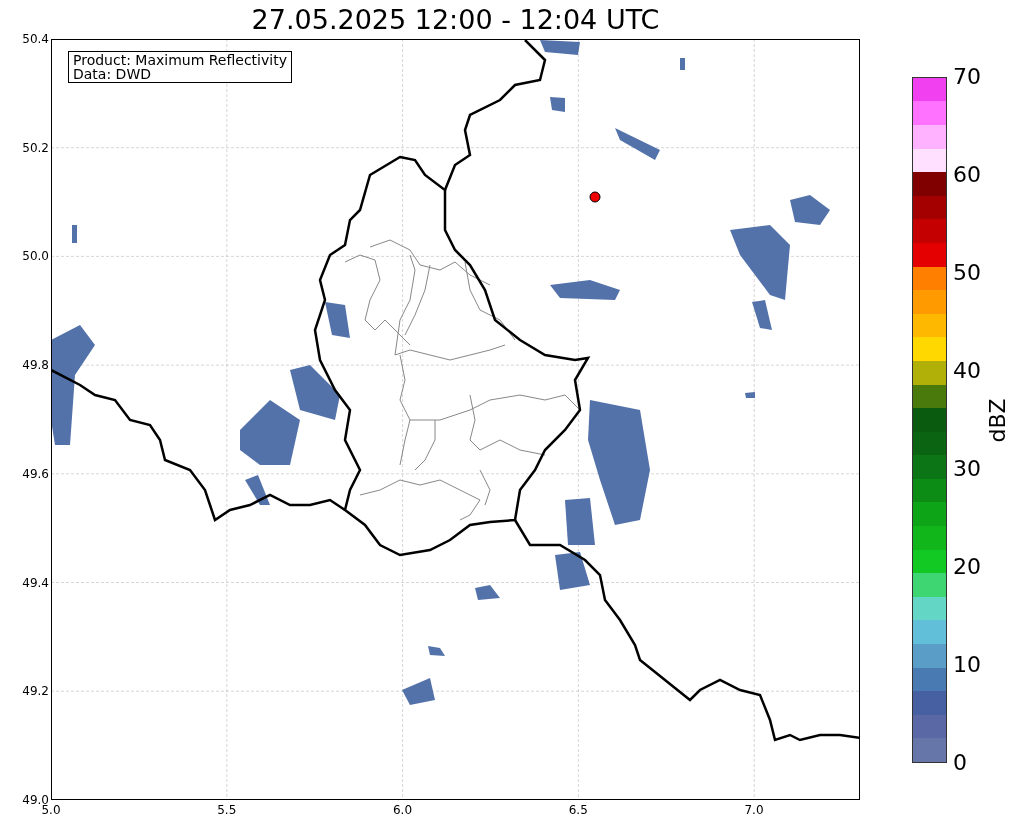 Image resolution: width=1023 pixels, height=834 pixels. What do you see at coordinates (967, 665) in the screenshot?
I see `colorbar-tick-label: 10` at bounding box center [967, 665].